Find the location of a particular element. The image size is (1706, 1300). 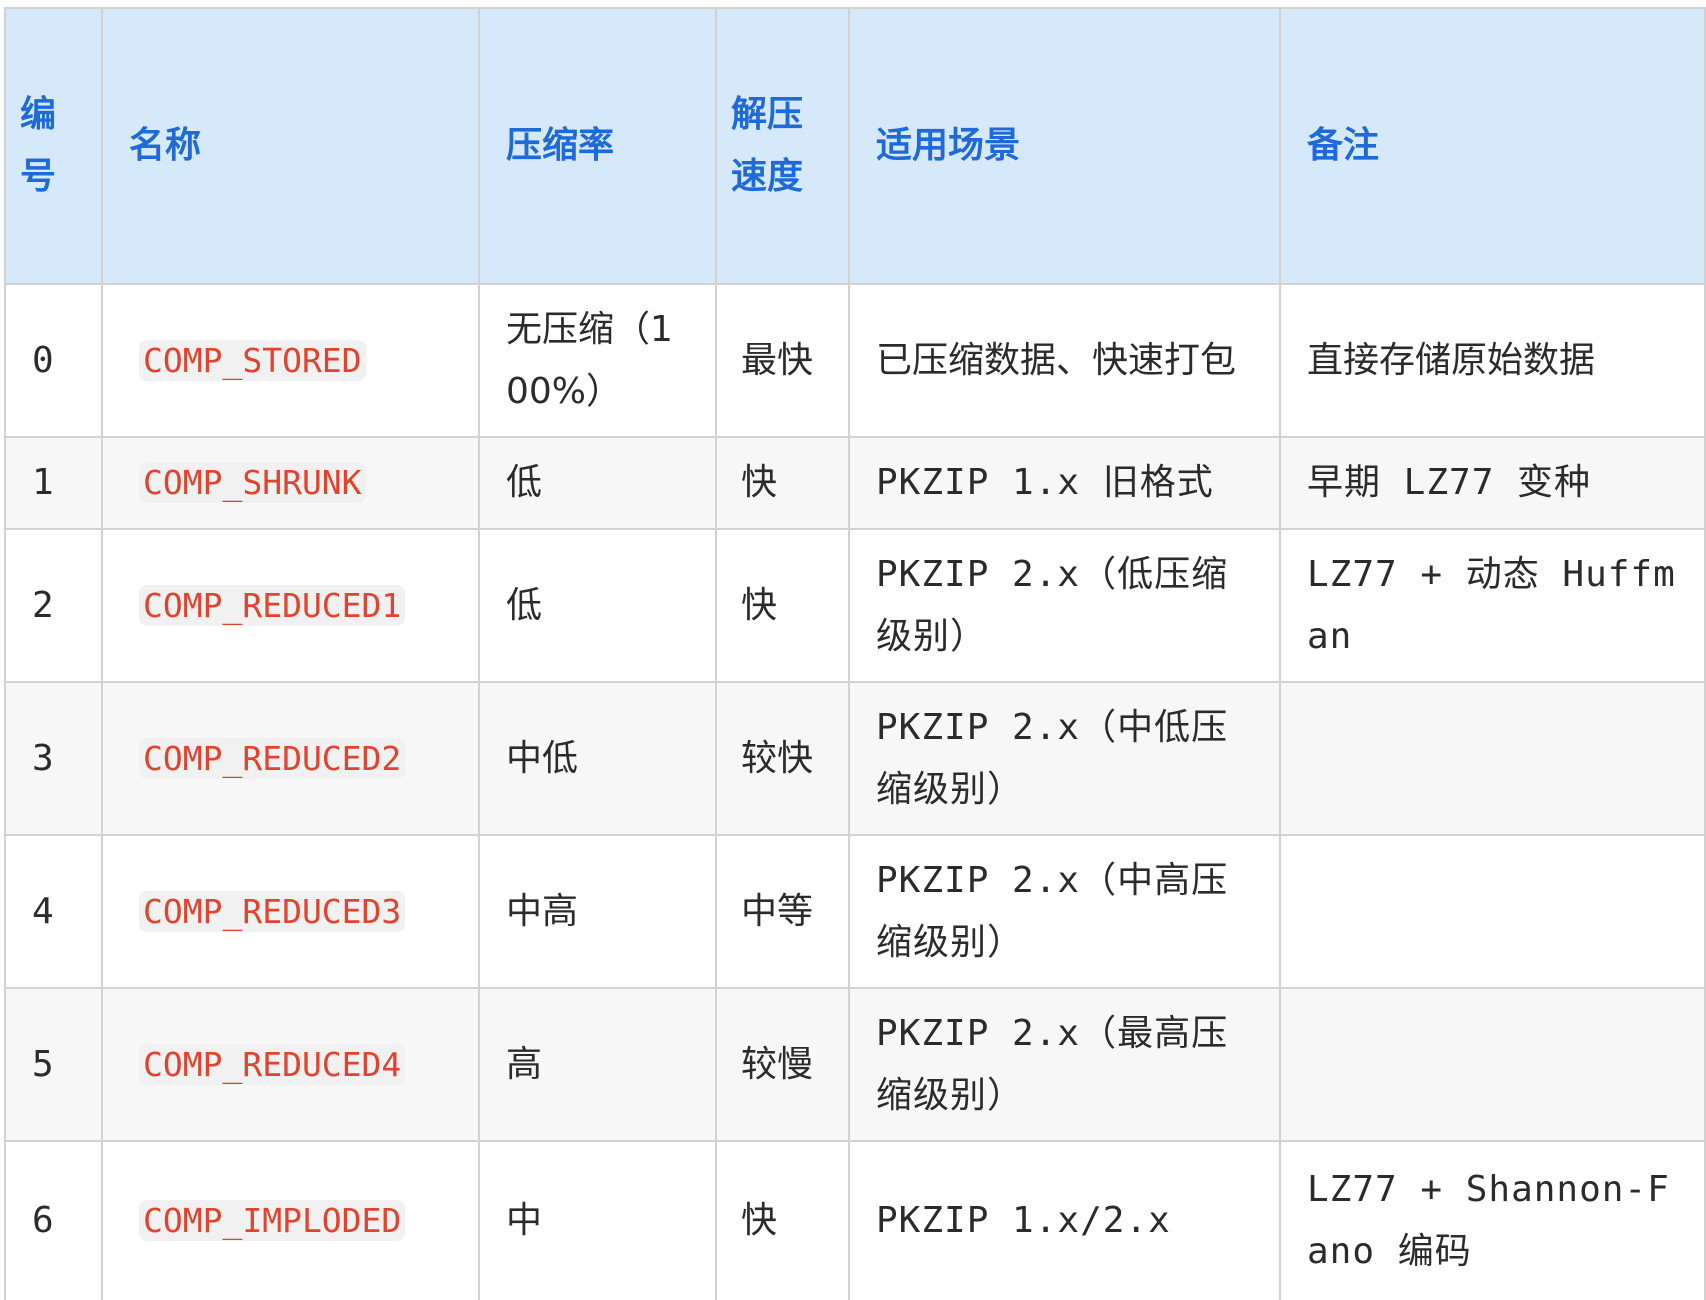

cell-name: COMP_REDUCED2 is located at coordinates (290, 758).